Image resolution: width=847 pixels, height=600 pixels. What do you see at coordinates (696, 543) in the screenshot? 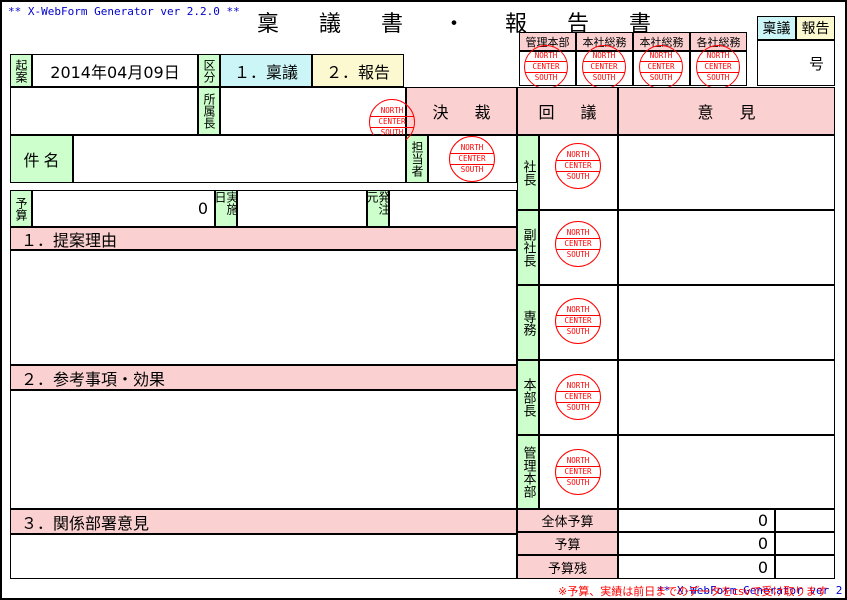
I see `budget-summary-value-1: 0` at bounding box center [696, 543].